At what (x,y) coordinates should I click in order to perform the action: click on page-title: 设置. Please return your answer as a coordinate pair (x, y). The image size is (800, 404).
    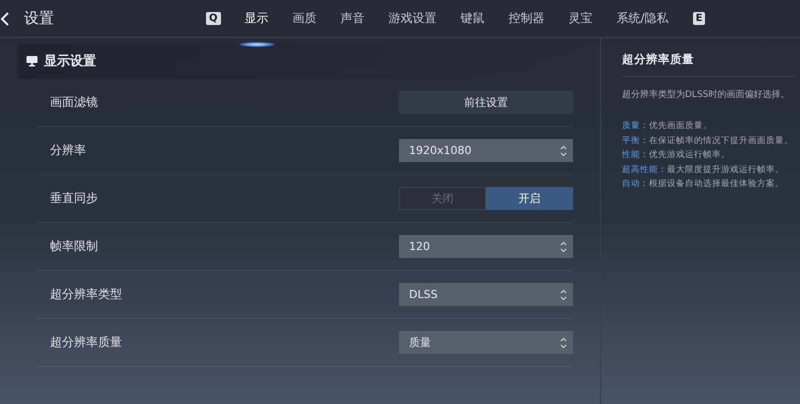
    Looking at the image, I should click on (39, 18).